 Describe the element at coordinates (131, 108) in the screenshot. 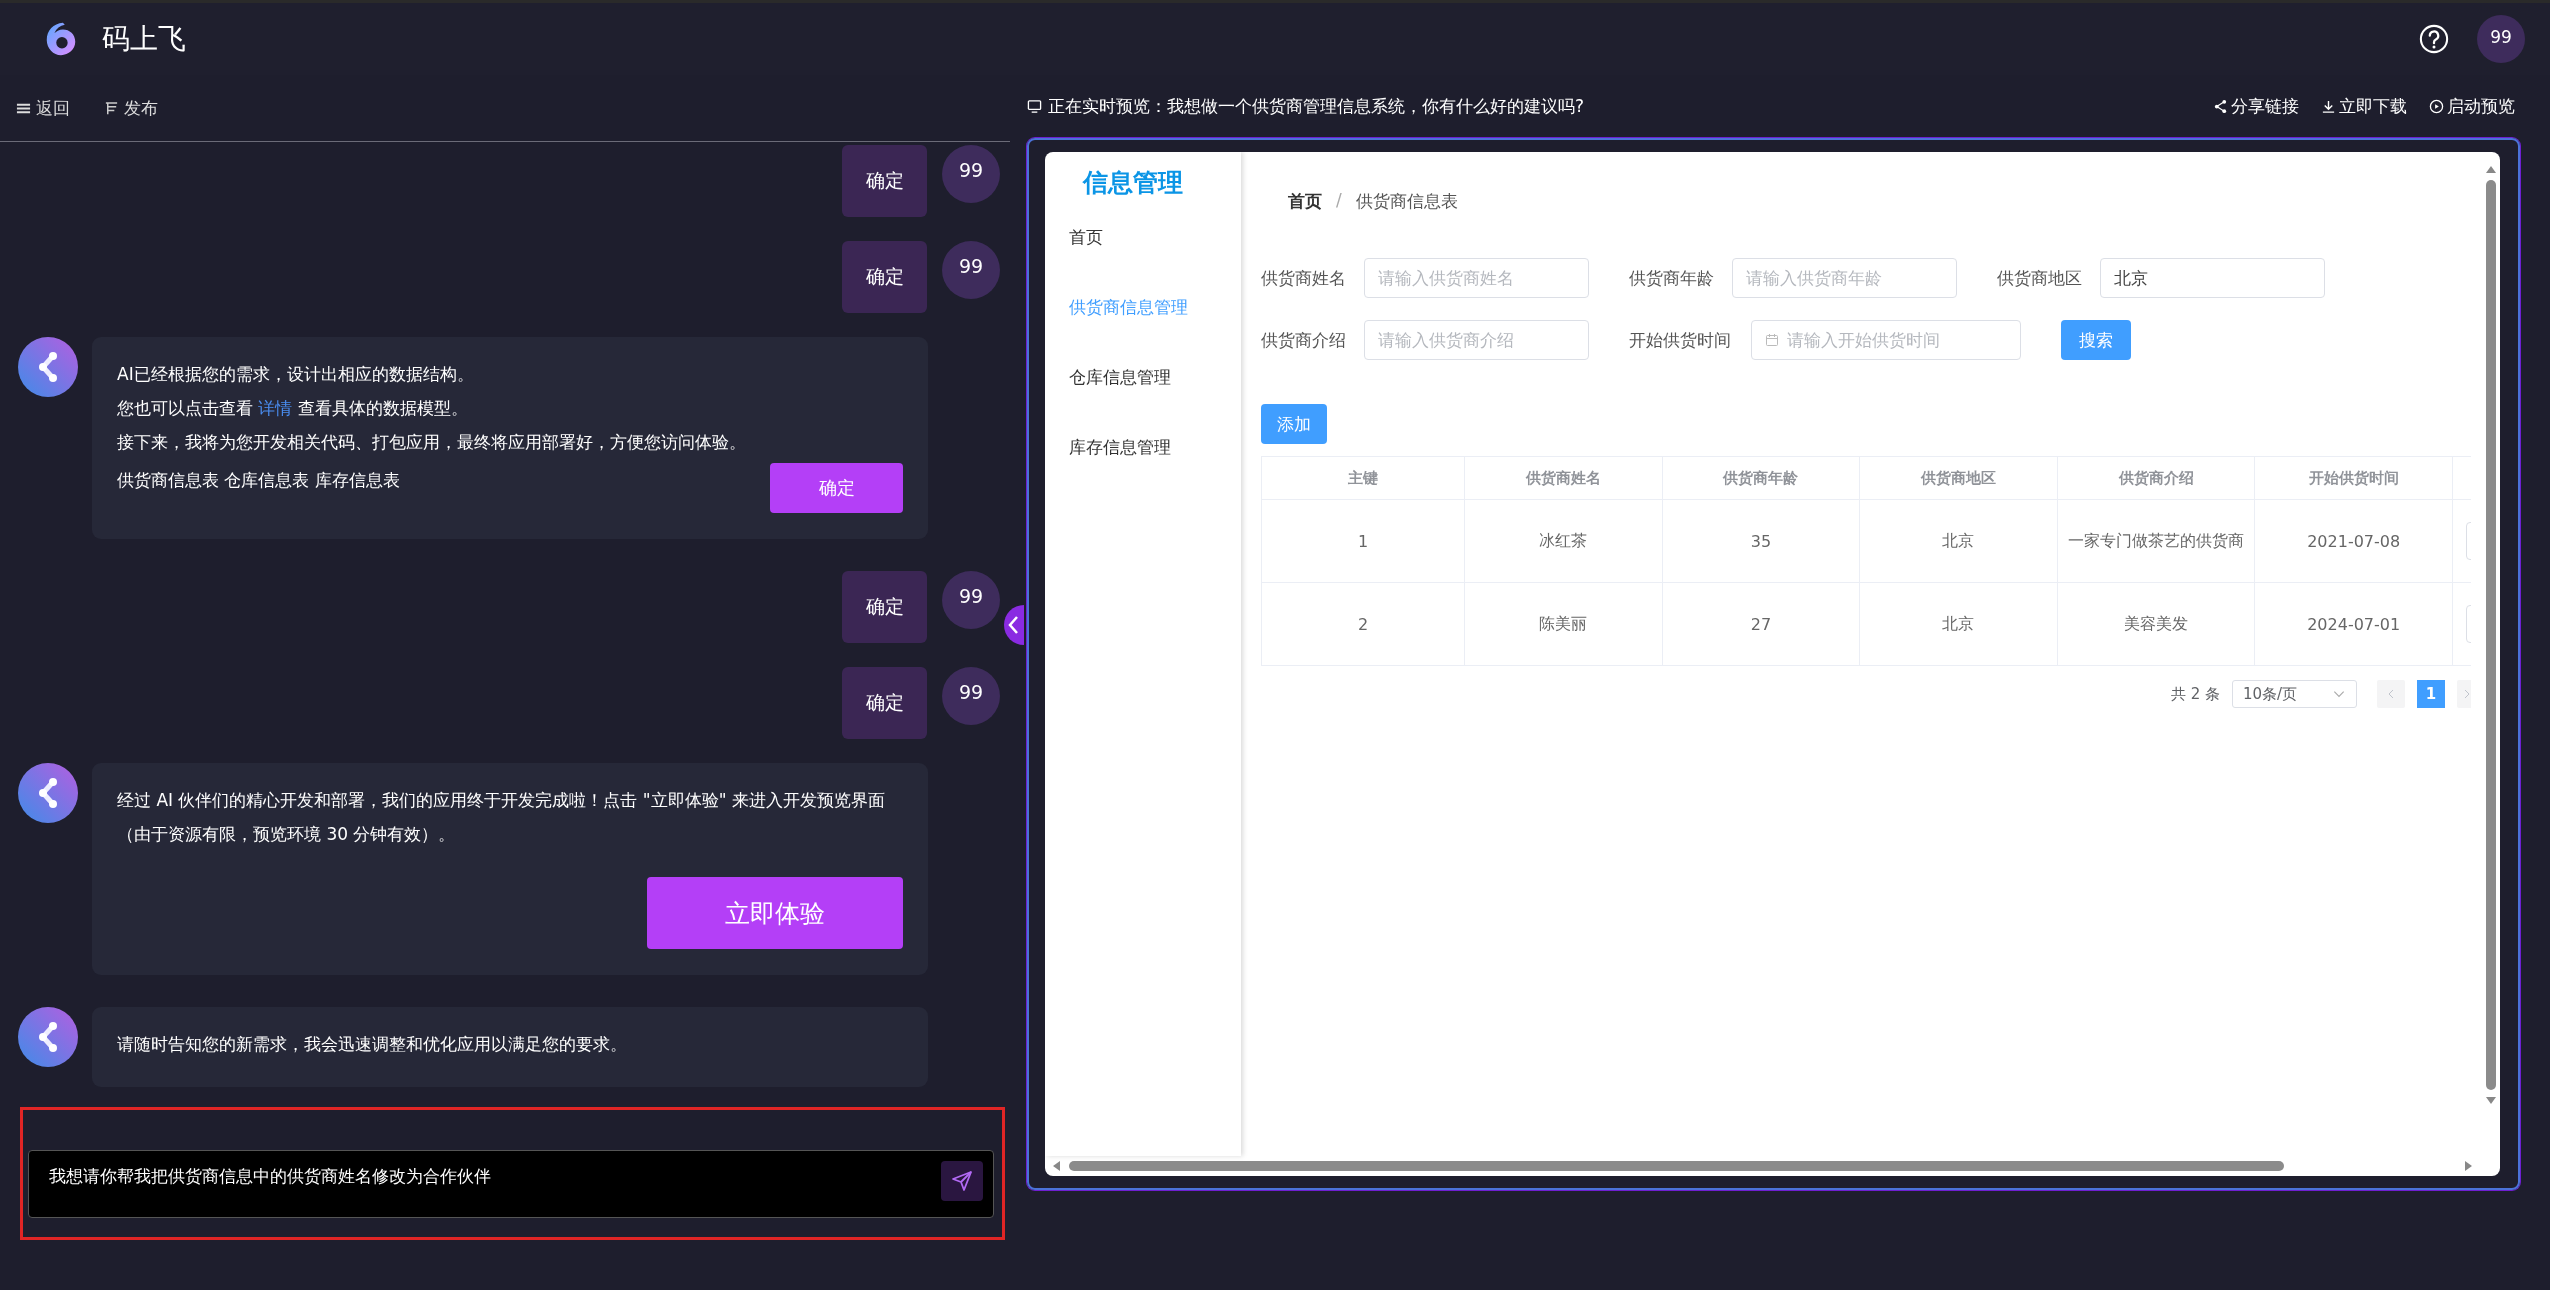

I see `toolbar-link: 发布` at that location.